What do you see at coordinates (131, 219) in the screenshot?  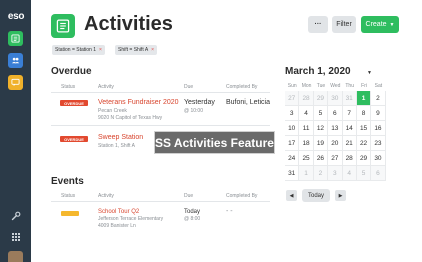 I see `activity-location: Jefferson Terrace Elementary` at bounding box center [131, 219].